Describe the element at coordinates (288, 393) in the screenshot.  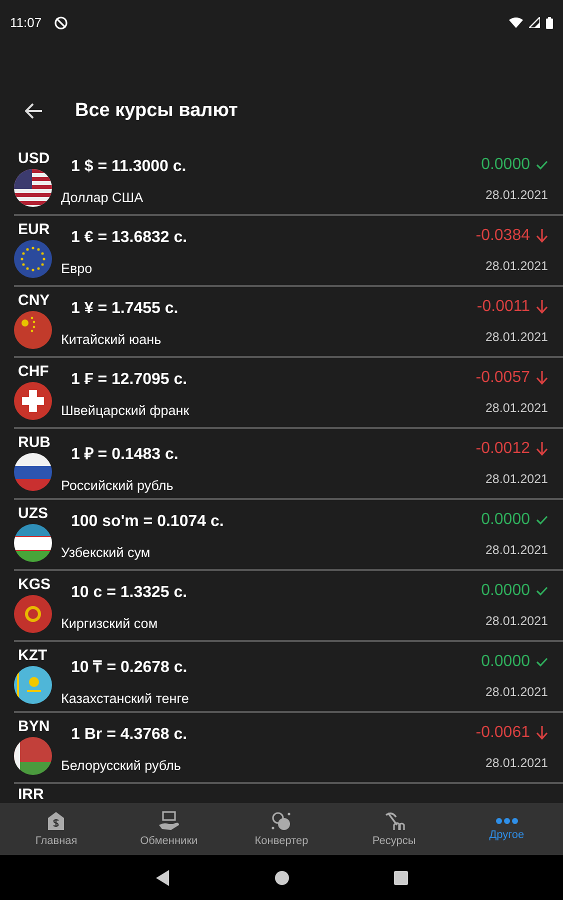
I see `rate-row: CHF 1 ₣ = 12.7095 с. Швейцарский франк -0.0057 28.01.2021` at that location.